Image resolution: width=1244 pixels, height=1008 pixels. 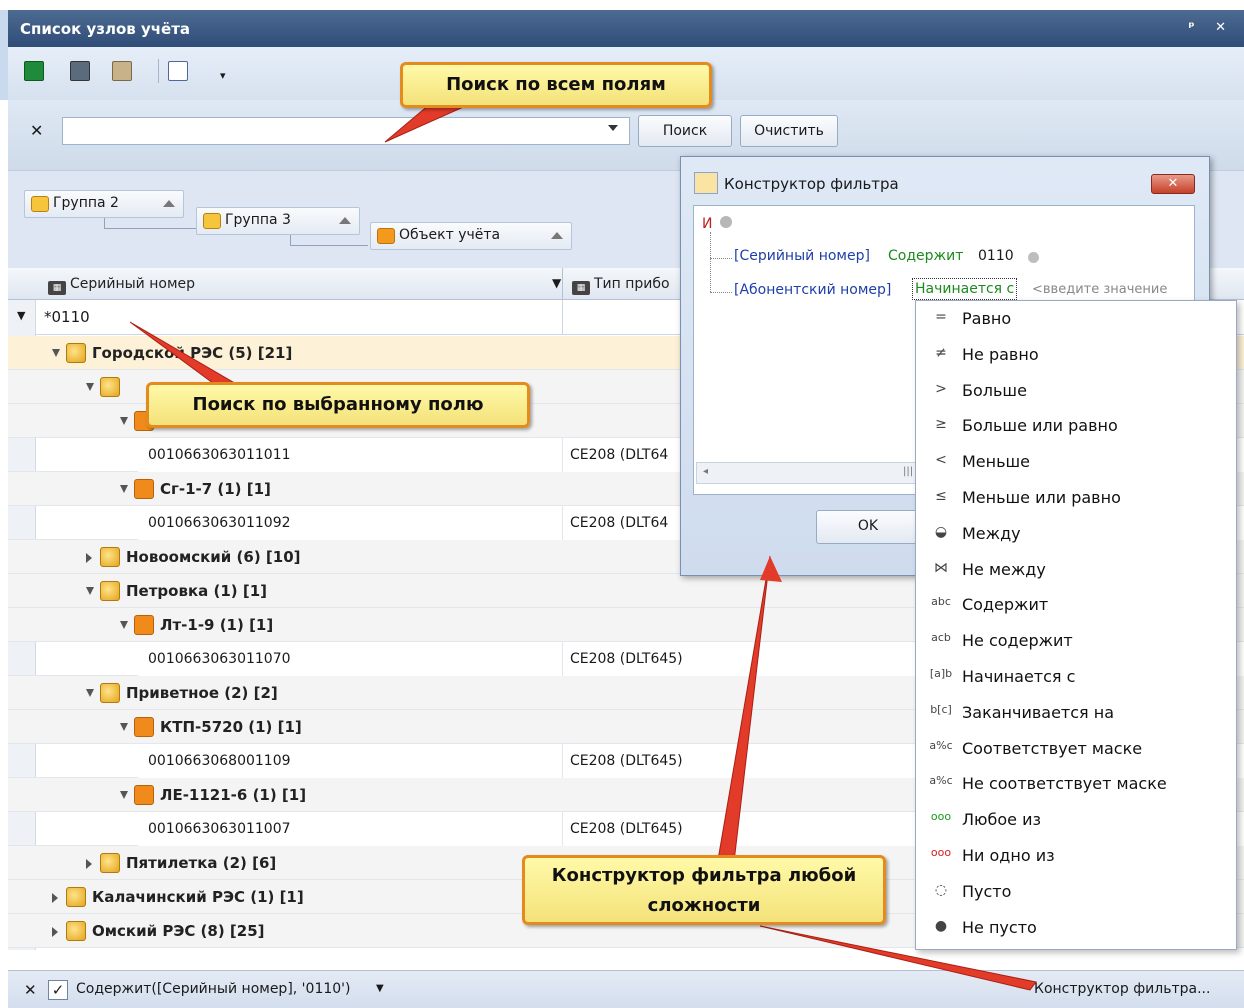 I want to click on operator-menu-item: ⋈ Не между, so click(x=1078, y=577).